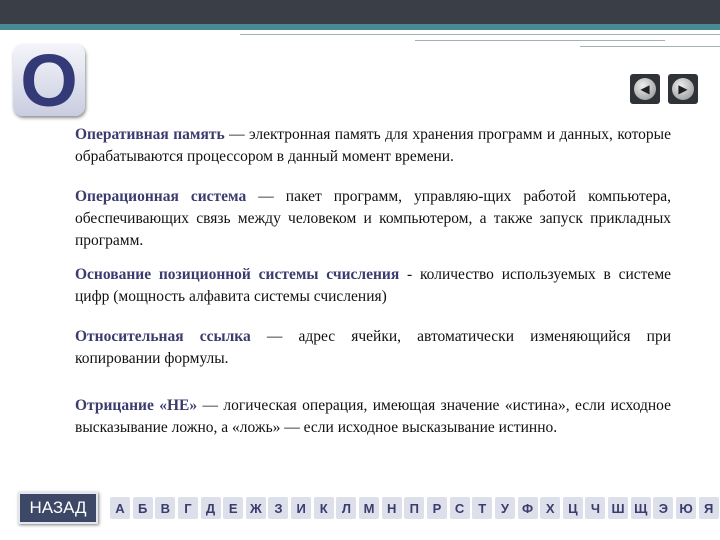 This screenshot has height=540, width=720. What do you see at coordinates (150, 134) in the screenshot?
I see `definition-term: Оперативная память` at bounding box center [150, 134].